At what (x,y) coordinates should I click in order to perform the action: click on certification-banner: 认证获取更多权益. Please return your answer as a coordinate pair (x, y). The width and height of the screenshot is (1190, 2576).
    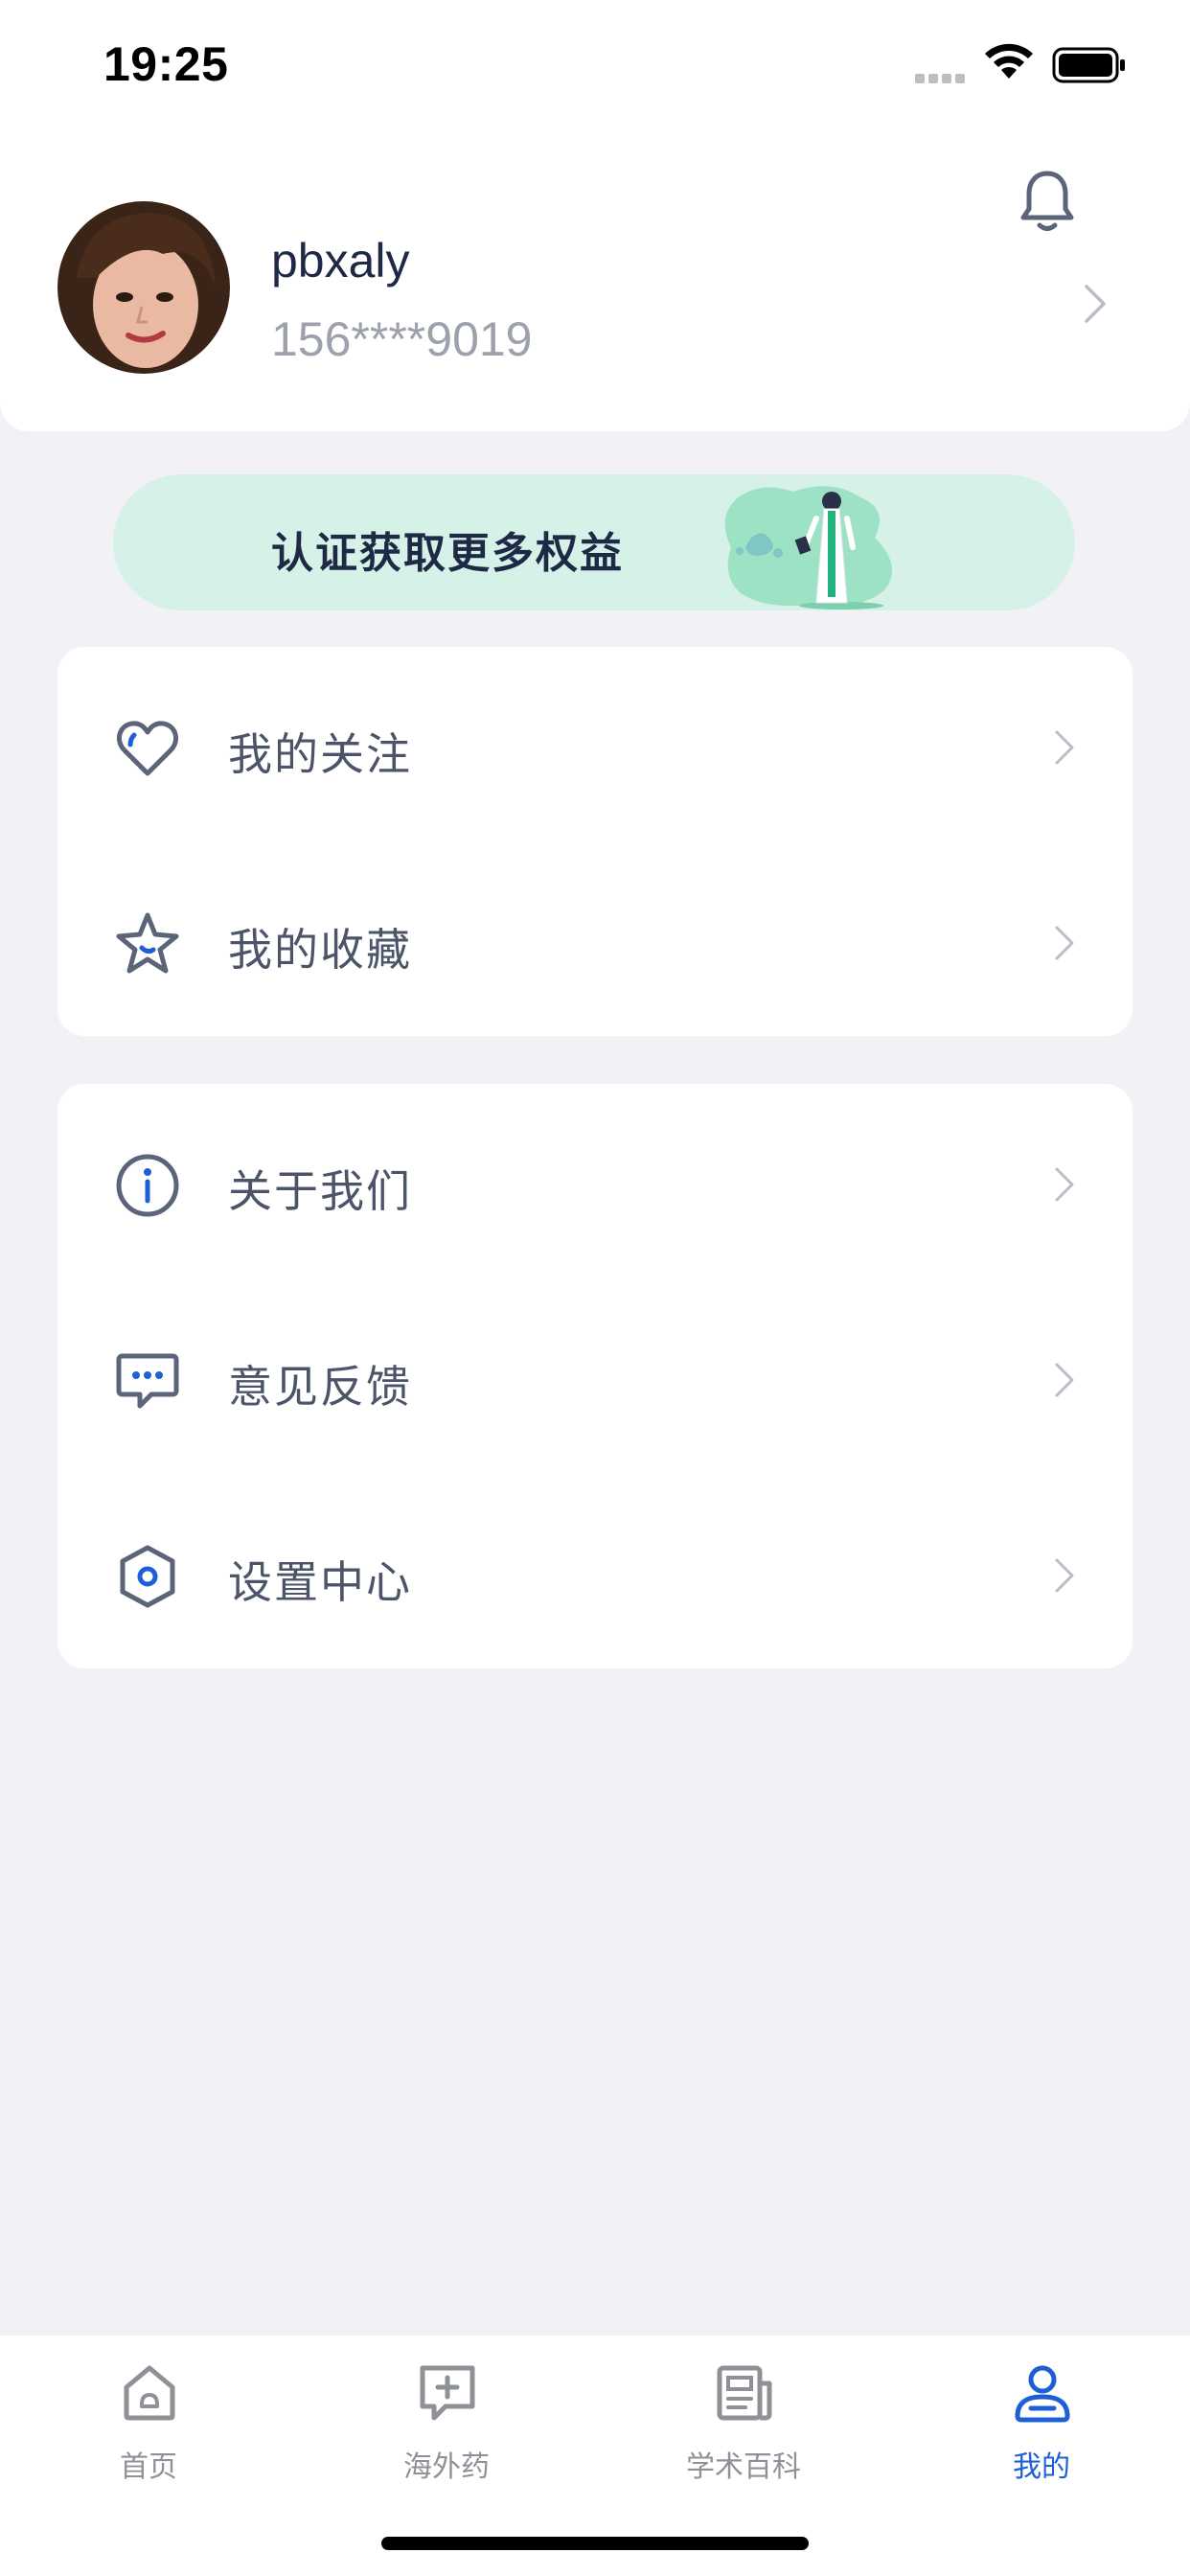
    Looking at the image, I should click on (594, 542).